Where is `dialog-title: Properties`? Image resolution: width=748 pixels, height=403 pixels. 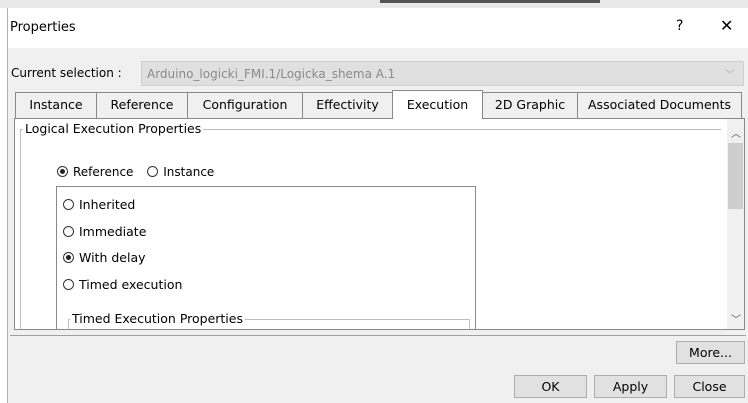
dialog-title: Properties is located at coordinates (43, 27).